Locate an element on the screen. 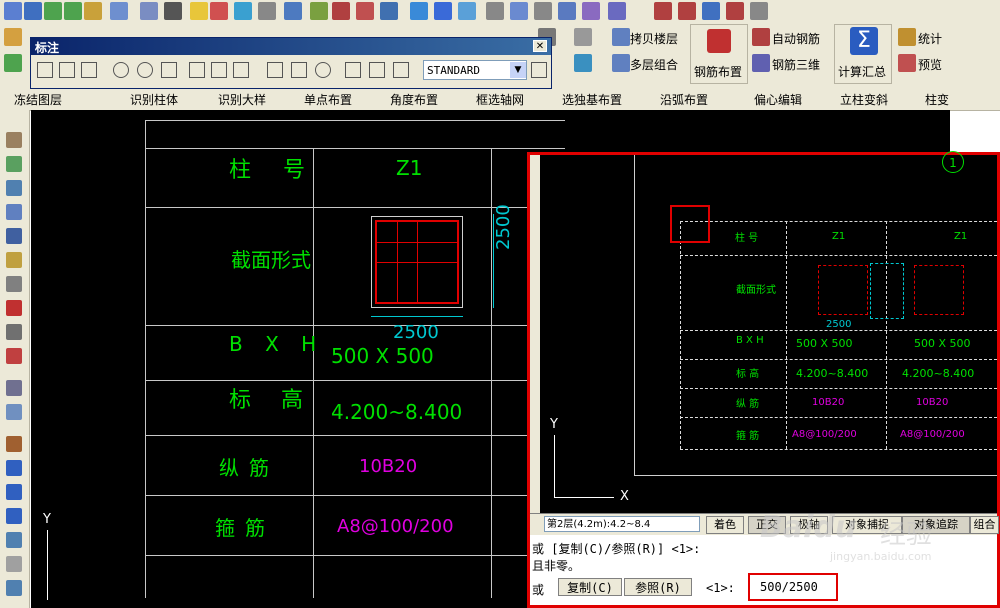 This screenshot has height=608, width=1000. cube4-icon is located at coordinates (583, 37).